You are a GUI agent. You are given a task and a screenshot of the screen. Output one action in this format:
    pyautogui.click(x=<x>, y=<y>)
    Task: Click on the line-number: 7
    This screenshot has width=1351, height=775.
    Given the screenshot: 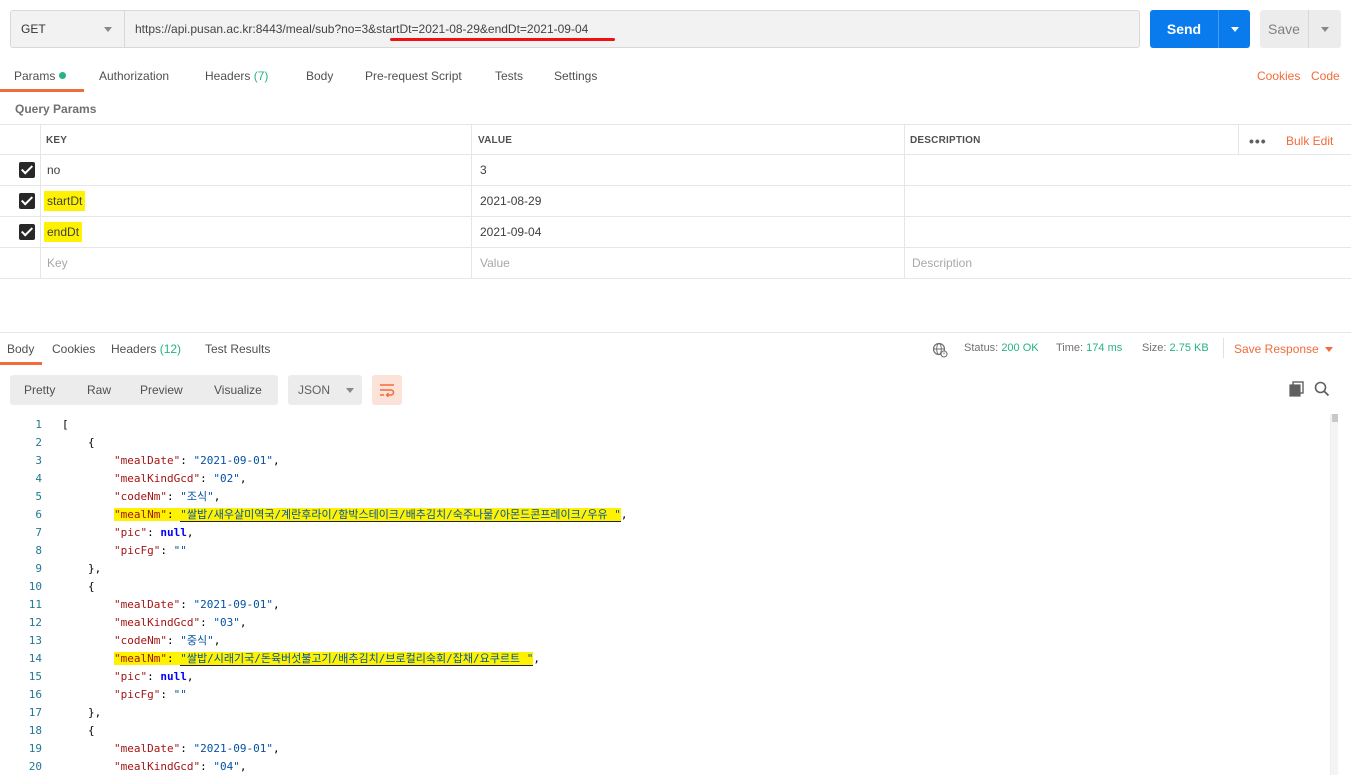 What is the action you would take?
    pyautogui.click(x=38, y=532)
    